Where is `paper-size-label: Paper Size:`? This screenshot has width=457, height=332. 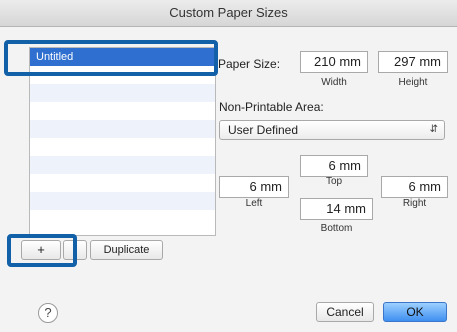
paper-size-label: Paper Size: is located at coordinates (249, 64).